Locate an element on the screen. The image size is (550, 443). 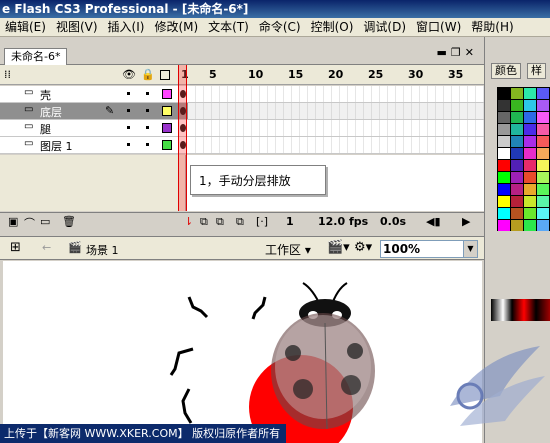
outline-icon is located at coordinates (165, 75).